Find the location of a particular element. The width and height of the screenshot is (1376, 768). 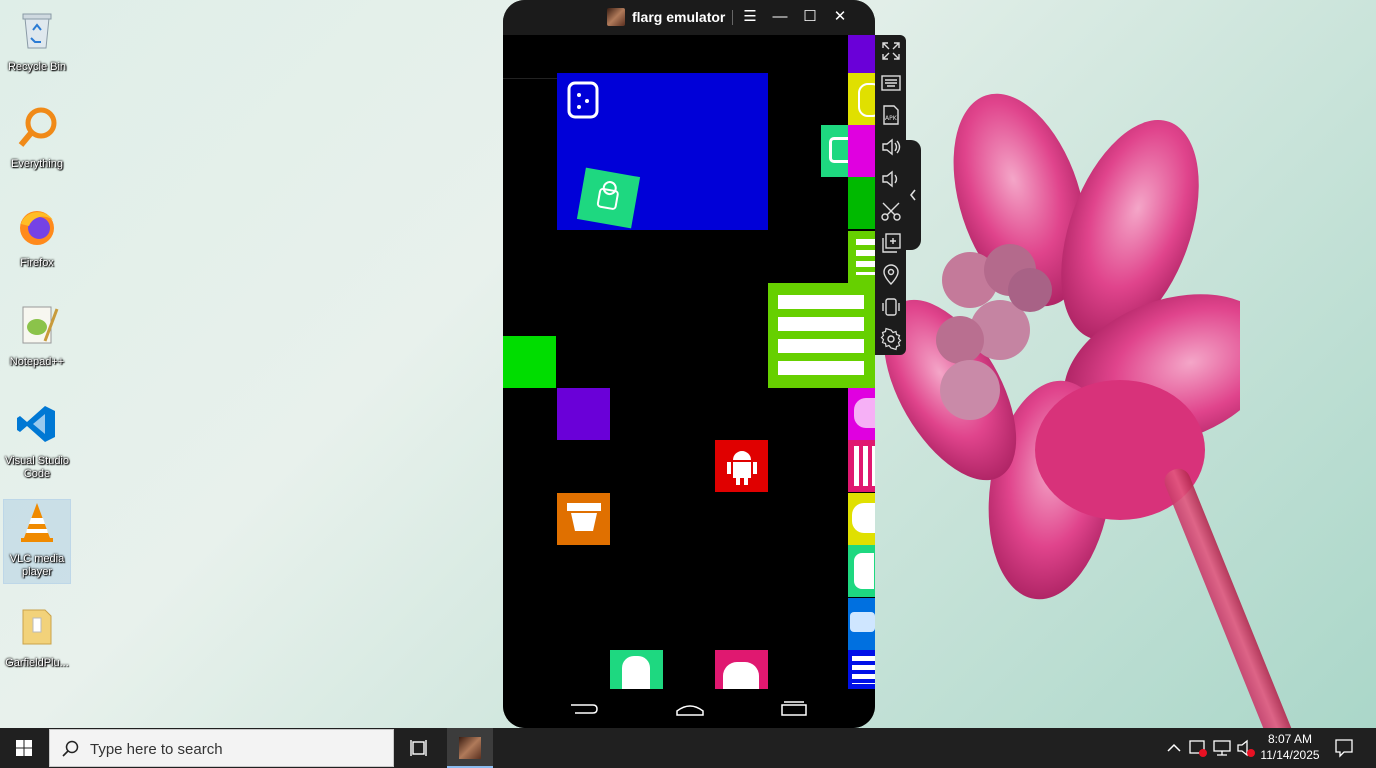

task-view-icon is located at coordinates (420, 748).